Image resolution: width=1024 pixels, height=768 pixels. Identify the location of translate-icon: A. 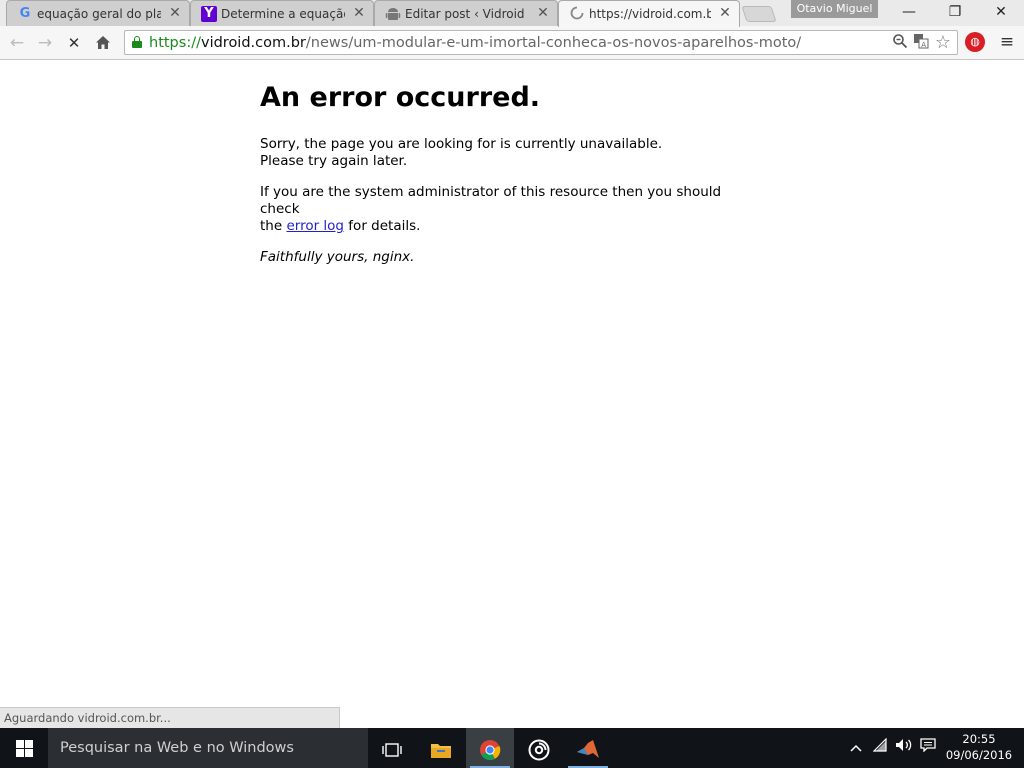
(921, 43).